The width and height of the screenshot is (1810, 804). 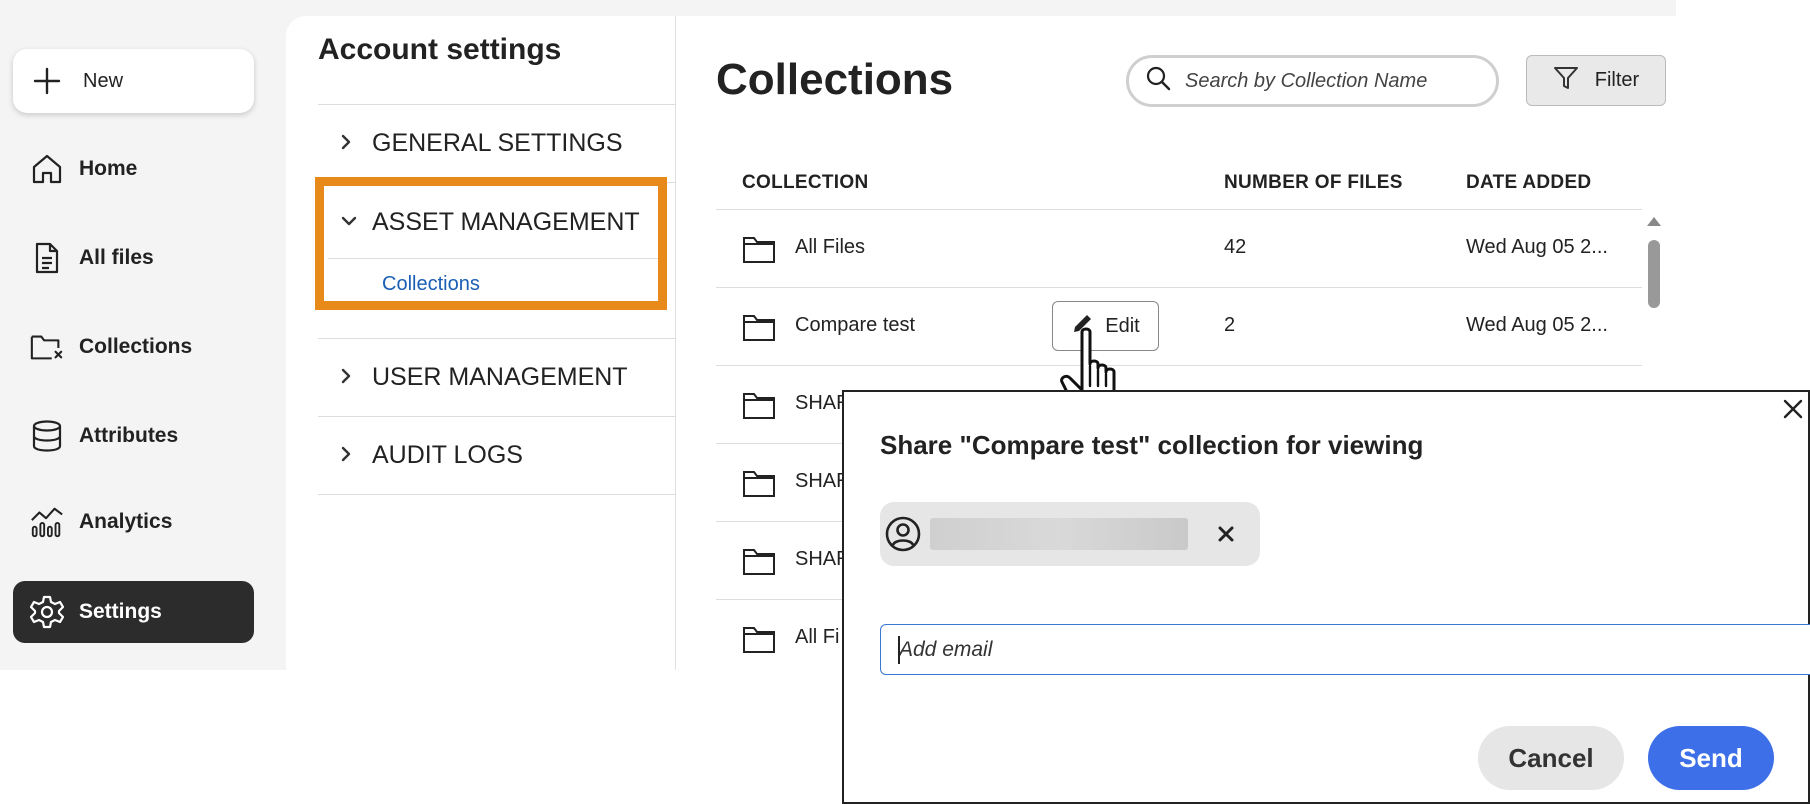 What do you see at coordinates (1226, 534) in the screenshot?
I see `remove-recipient-icon` at bounding box center [1226, 534].